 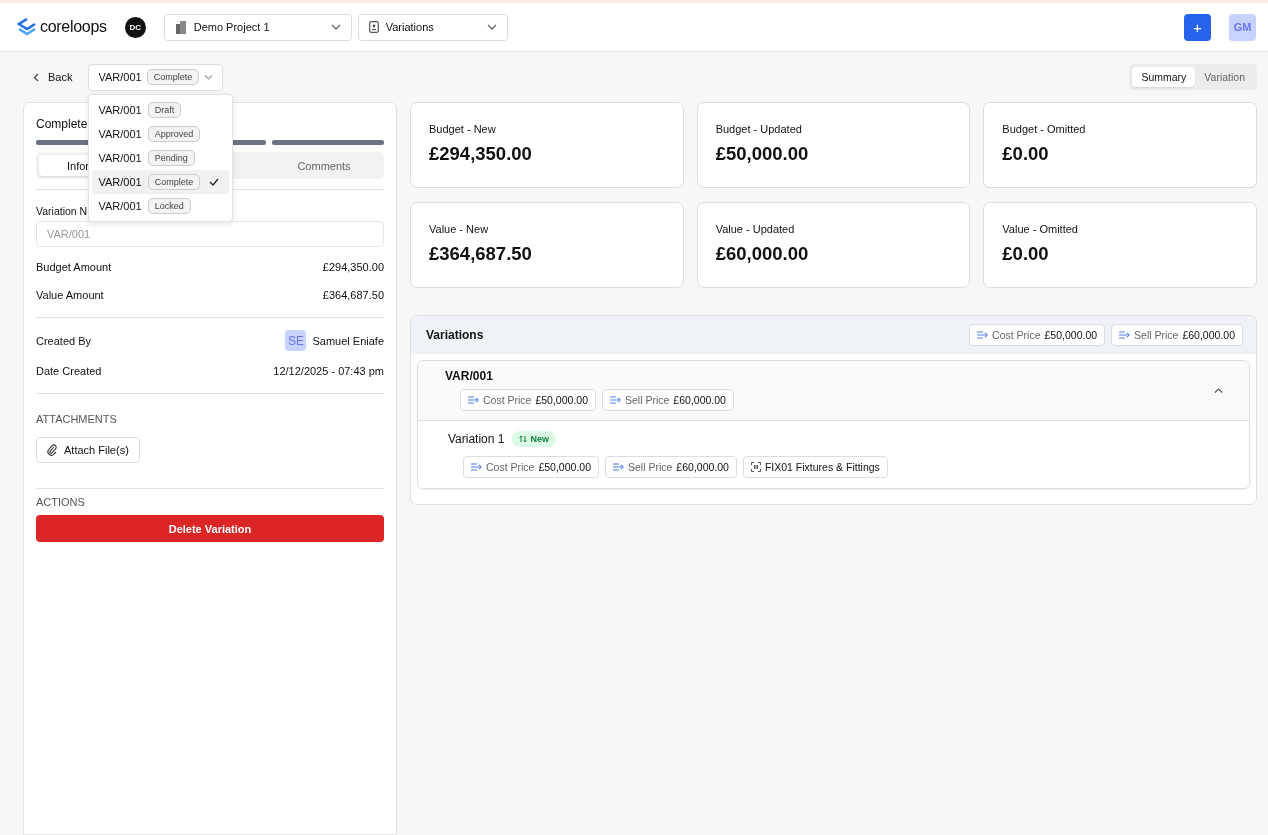 I want to click on field-label: Budget Amount, so click(x=74, y=267).